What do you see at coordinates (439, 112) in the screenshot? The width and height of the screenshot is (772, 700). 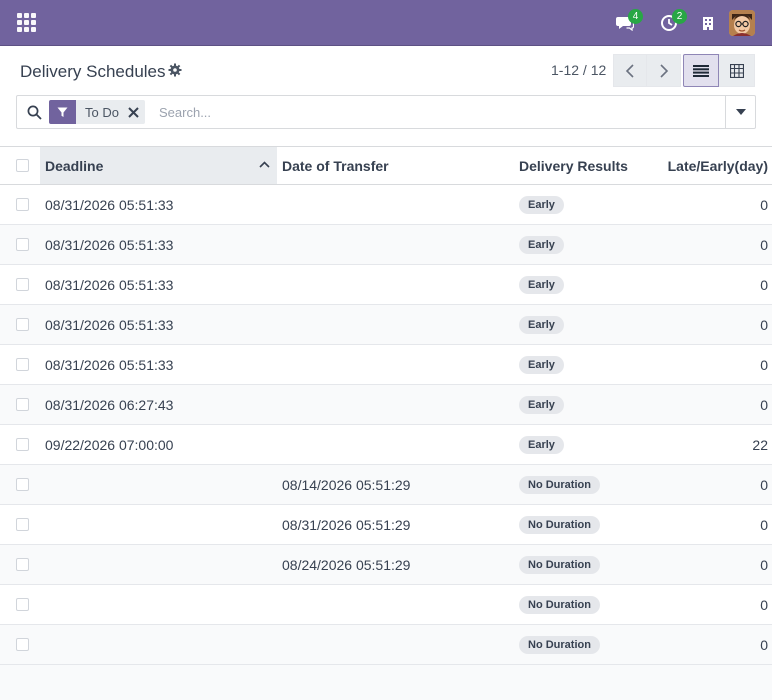 I see `search-input` at bounding box center [439, 112].